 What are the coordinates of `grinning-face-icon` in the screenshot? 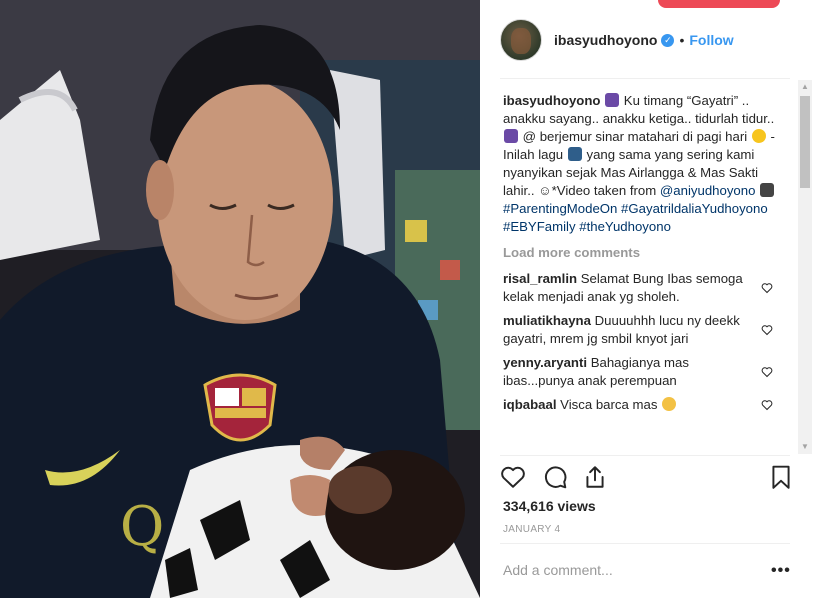 It's located at (669, 404).